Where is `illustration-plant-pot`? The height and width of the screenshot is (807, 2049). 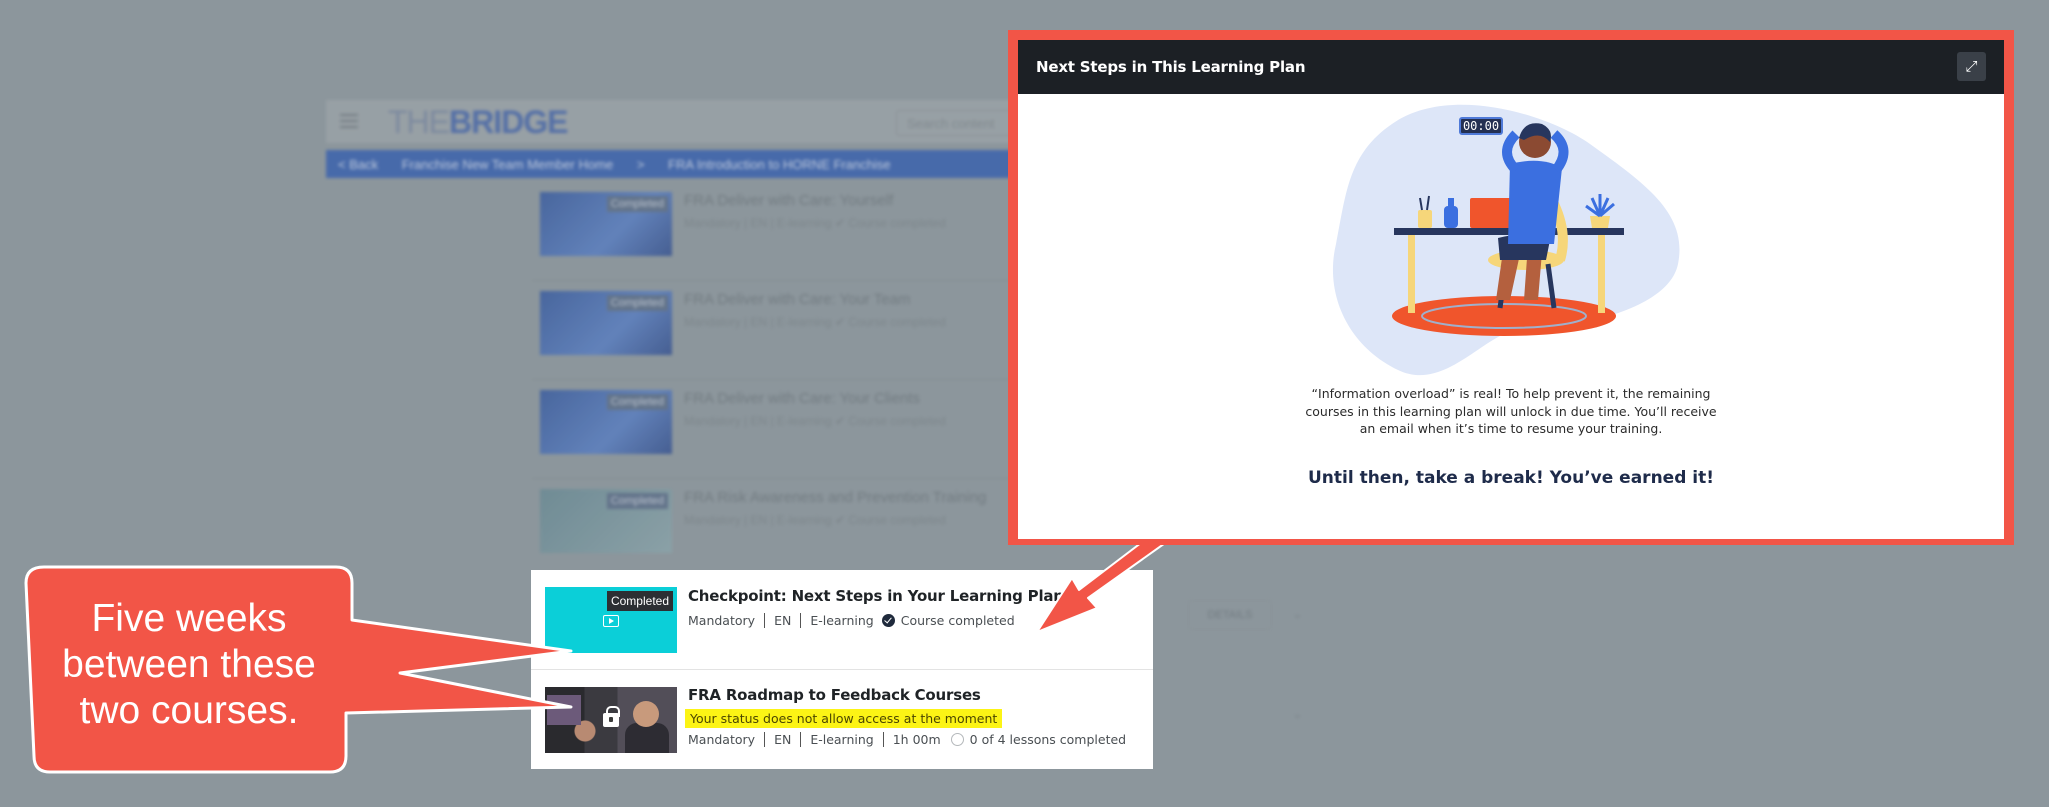
illustration-plant-pot is located at coordinates (1600, 222).